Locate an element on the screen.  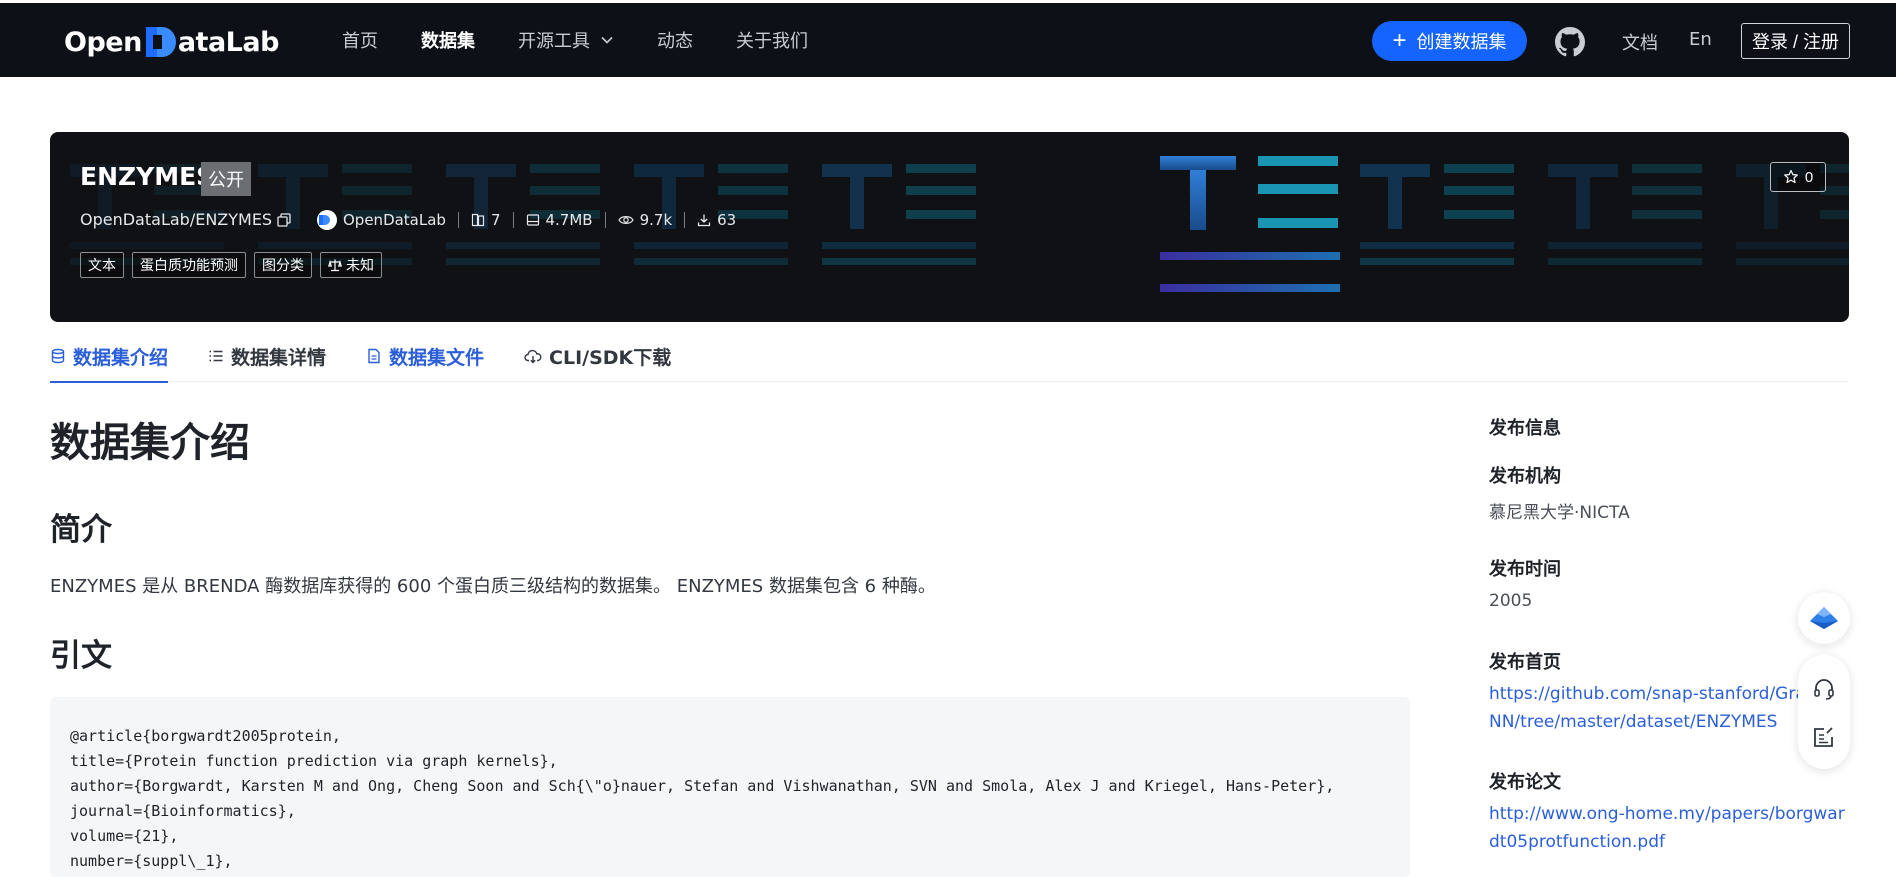
opendatalab-logo: Open ataLab is located at coordinates (171, 42).